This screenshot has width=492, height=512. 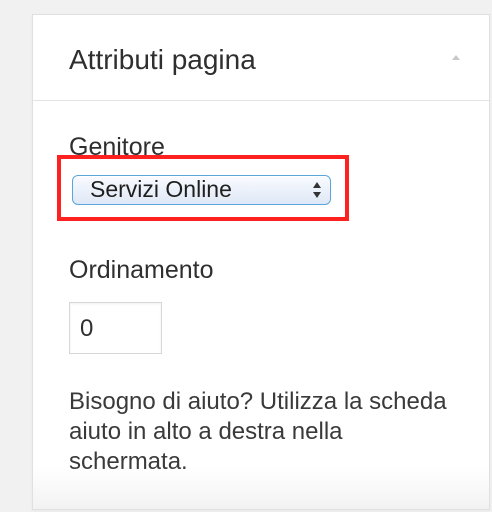 What do you see at coordinates (456, 57) in the screenshot?
I see `collapse-arrow-icon` at bounding box center [456, 57].